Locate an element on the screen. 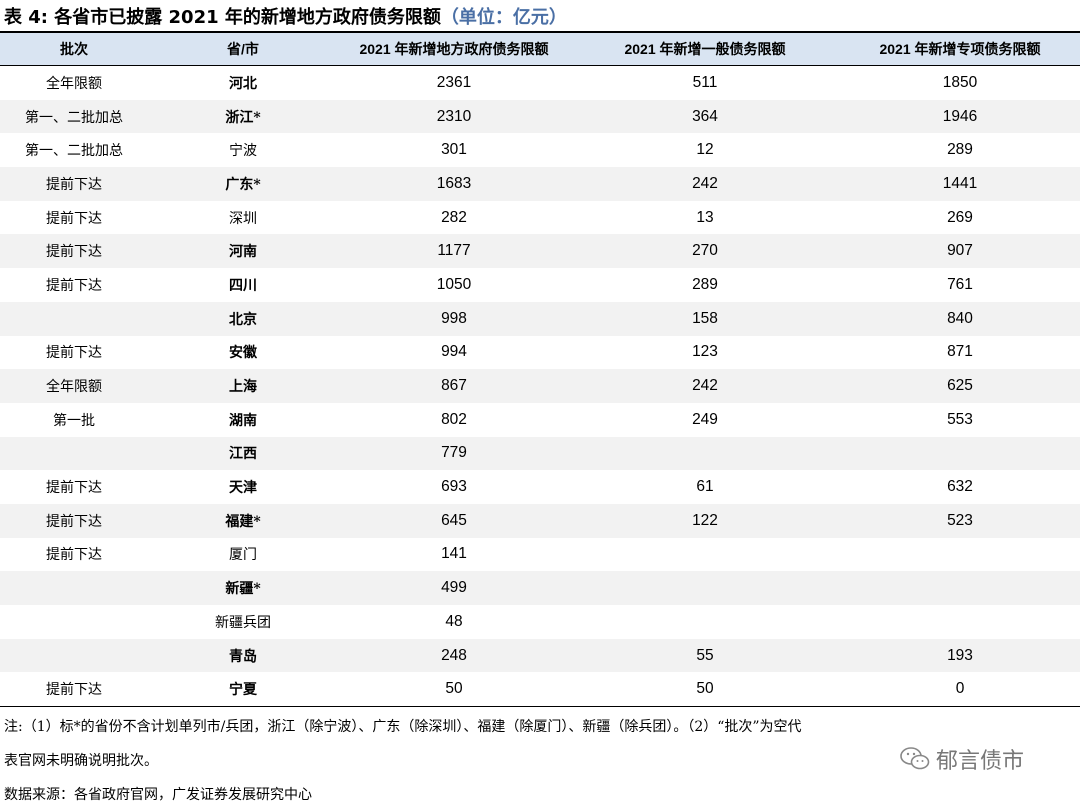 The height and width of the screenshot is (807, 1080). total-limit-cell: 998 is located at coordinates (454, 318).